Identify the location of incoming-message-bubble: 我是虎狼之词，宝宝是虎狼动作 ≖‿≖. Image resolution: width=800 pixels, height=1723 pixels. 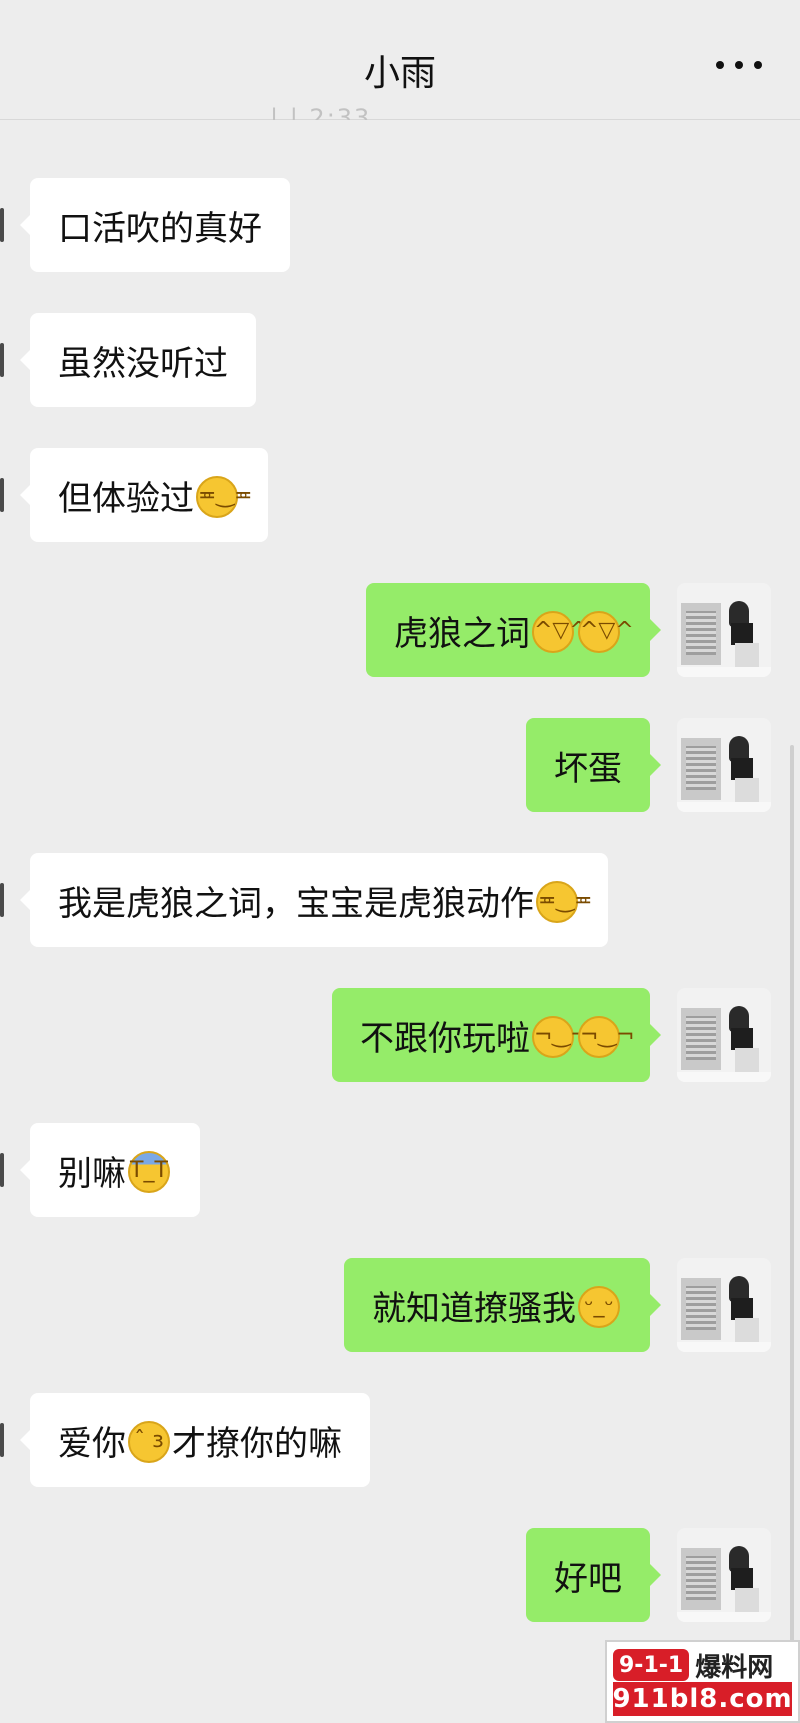
(314, 900).